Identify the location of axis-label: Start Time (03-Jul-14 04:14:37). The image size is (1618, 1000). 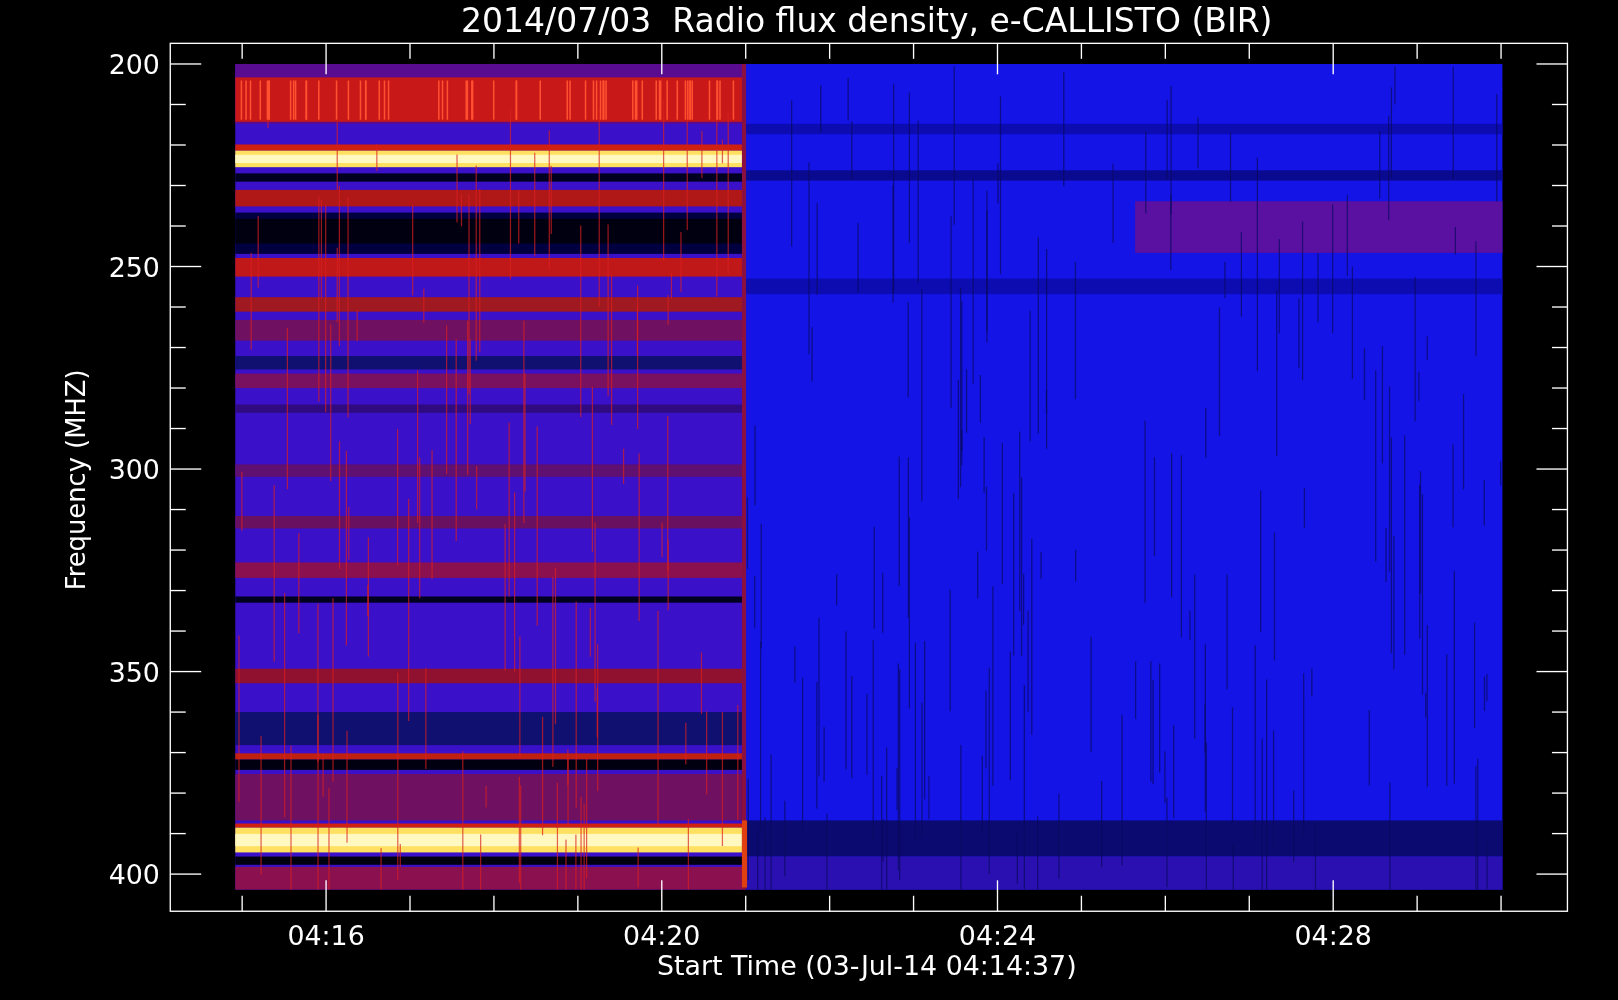
(866, 966).